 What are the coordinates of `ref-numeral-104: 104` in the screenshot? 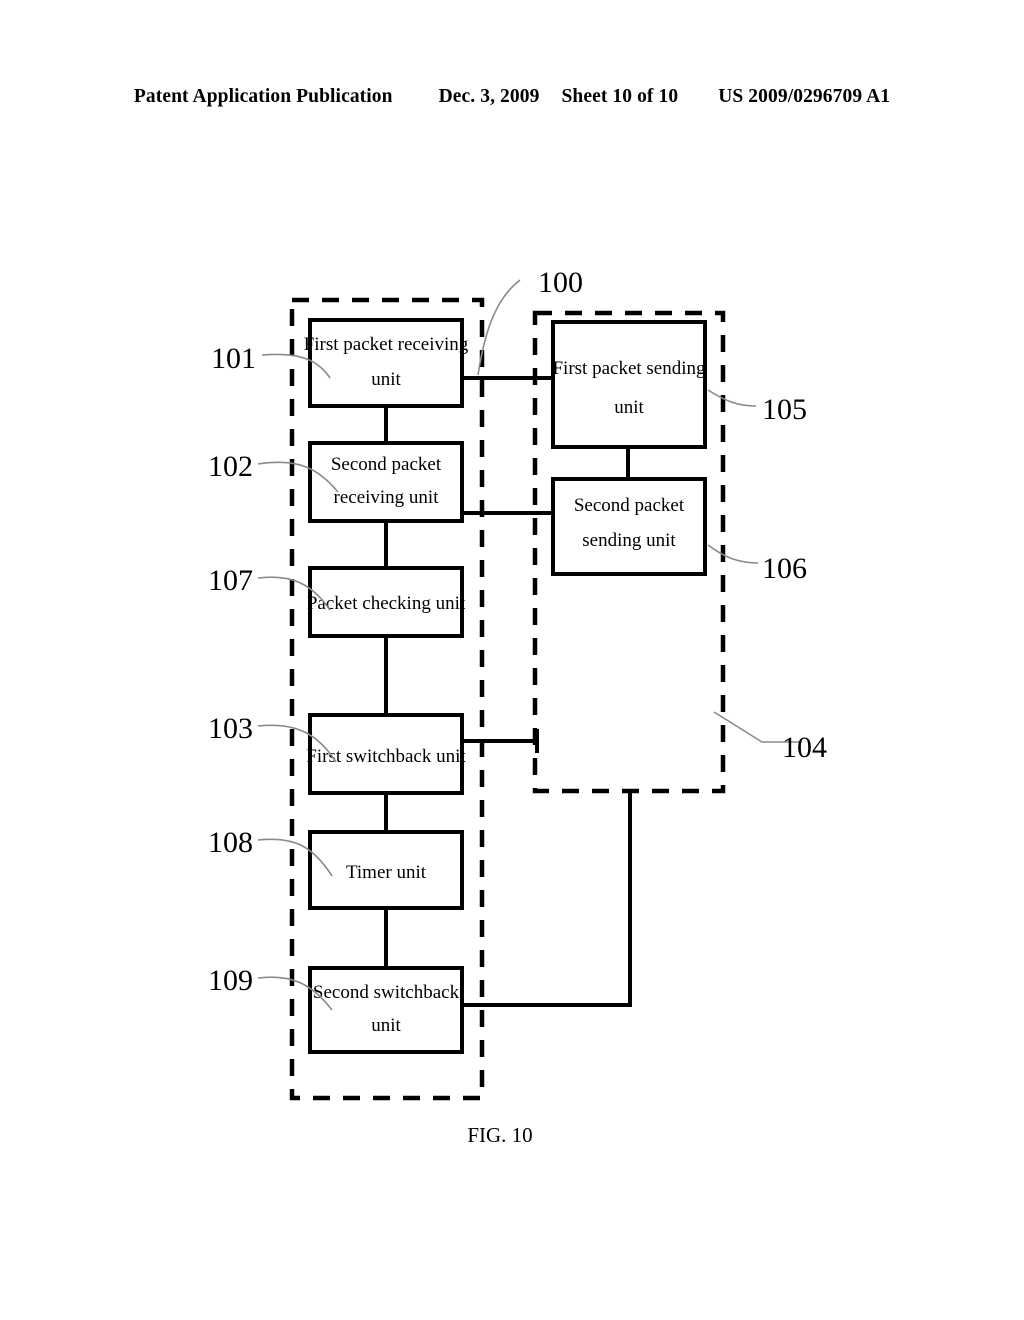 It's located at (804, 747).